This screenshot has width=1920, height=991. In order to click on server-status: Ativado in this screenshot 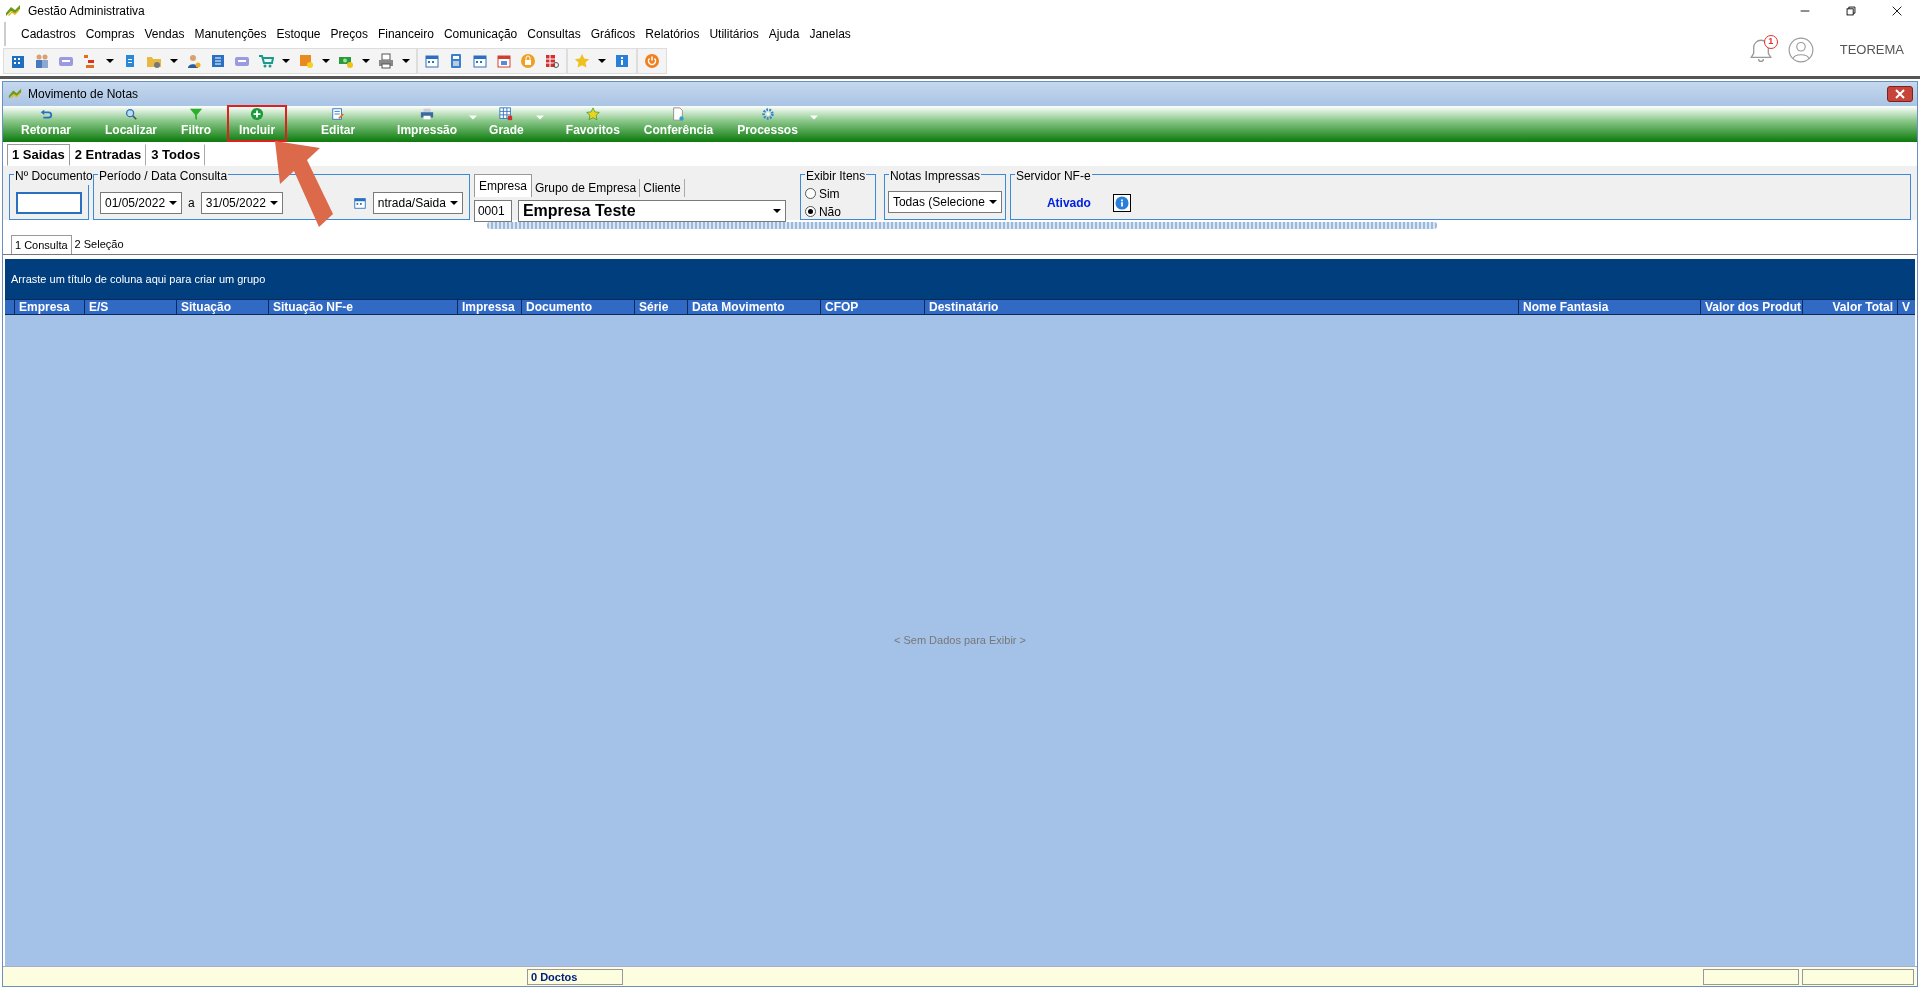, I will do `click(1068, 203)`.